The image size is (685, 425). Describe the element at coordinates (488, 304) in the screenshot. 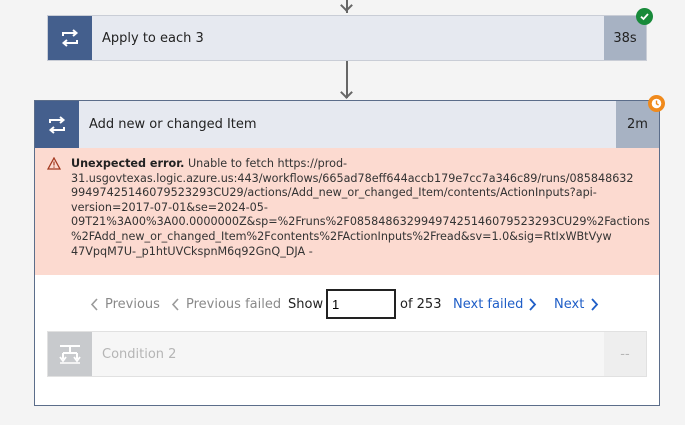

I see `next-failed-label: Next failed` at that location.